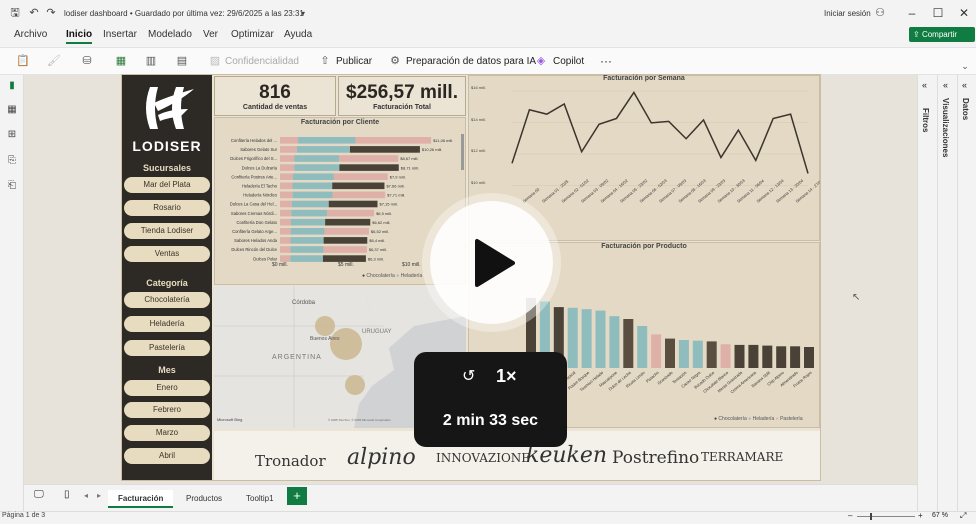  Describe the element at coordinates (471, 61) in the screenshot. I see `preparacion-ia-button: Preparación de datos para IA` at that location.